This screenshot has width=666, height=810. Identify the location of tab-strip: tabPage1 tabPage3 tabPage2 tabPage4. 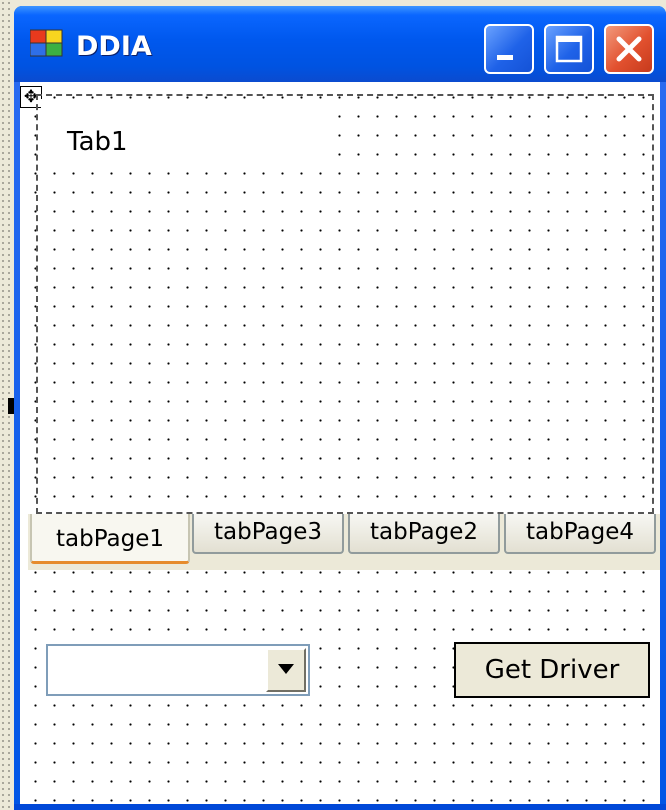
(344, 542).